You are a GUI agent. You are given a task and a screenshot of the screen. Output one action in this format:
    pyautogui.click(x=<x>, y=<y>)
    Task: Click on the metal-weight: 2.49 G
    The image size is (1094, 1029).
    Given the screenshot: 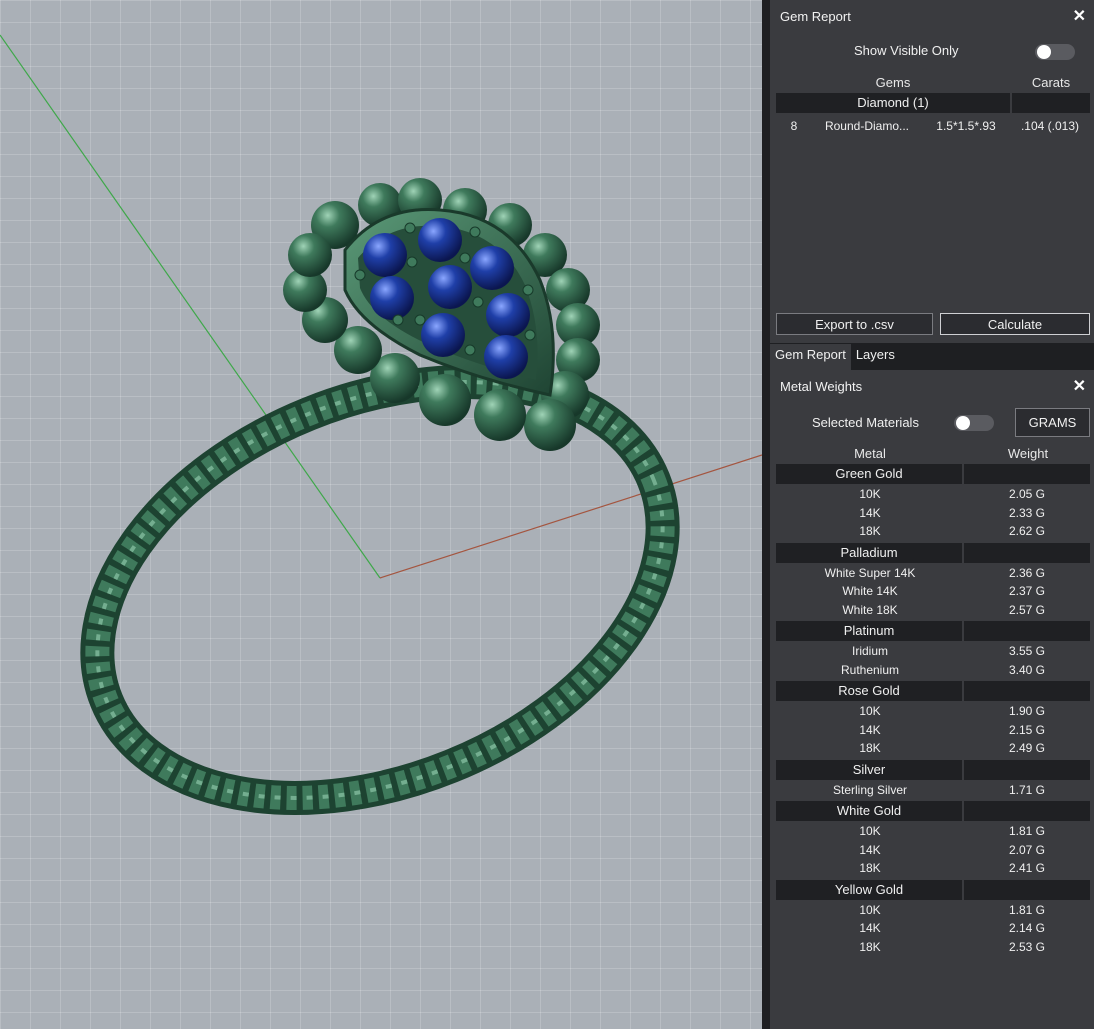 What is the action you would take?
    pyautogui.click(x=1027, y=748)
    